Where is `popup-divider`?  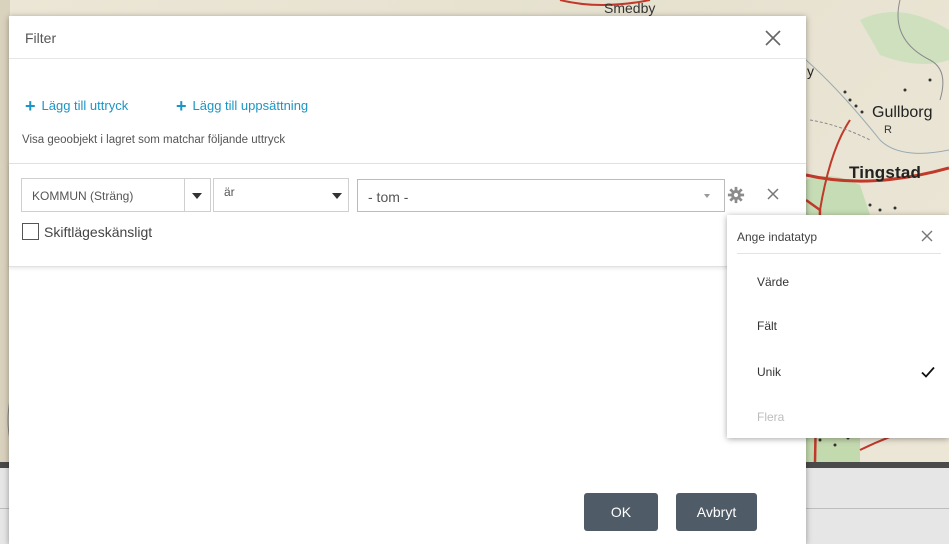
popup-divider is located at coordinates (839, 253).